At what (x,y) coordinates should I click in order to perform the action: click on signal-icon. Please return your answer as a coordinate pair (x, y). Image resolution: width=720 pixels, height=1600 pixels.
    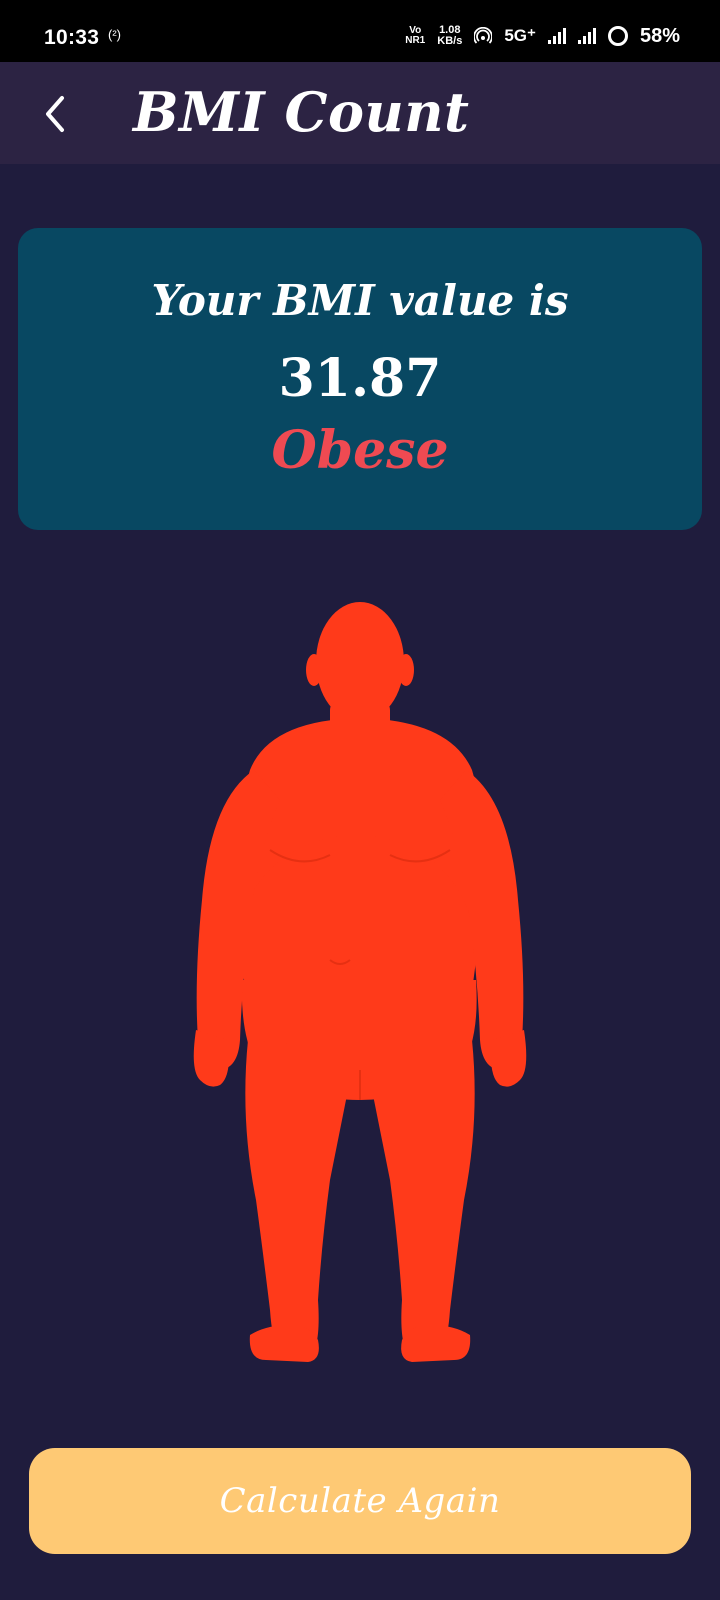
    Looking at the image, I should click on (556, 36).